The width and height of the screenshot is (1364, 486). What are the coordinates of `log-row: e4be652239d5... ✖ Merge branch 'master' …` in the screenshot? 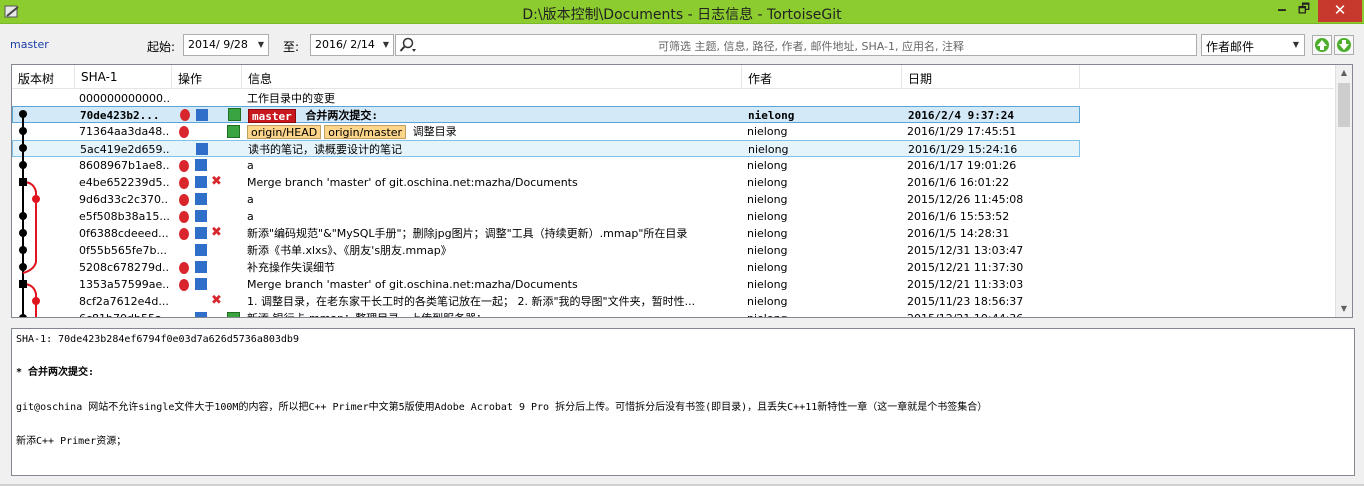 It's located at (546, 182).